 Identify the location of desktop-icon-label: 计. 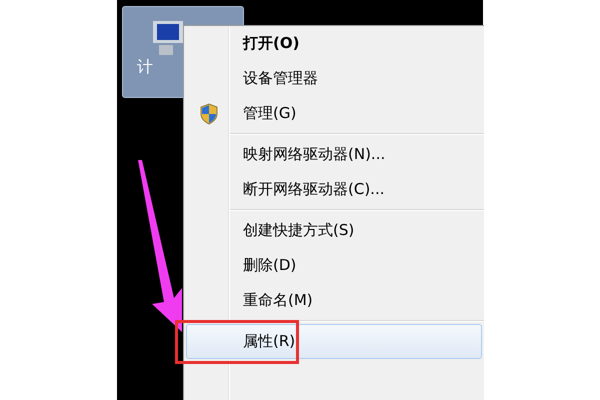
(145, 67).